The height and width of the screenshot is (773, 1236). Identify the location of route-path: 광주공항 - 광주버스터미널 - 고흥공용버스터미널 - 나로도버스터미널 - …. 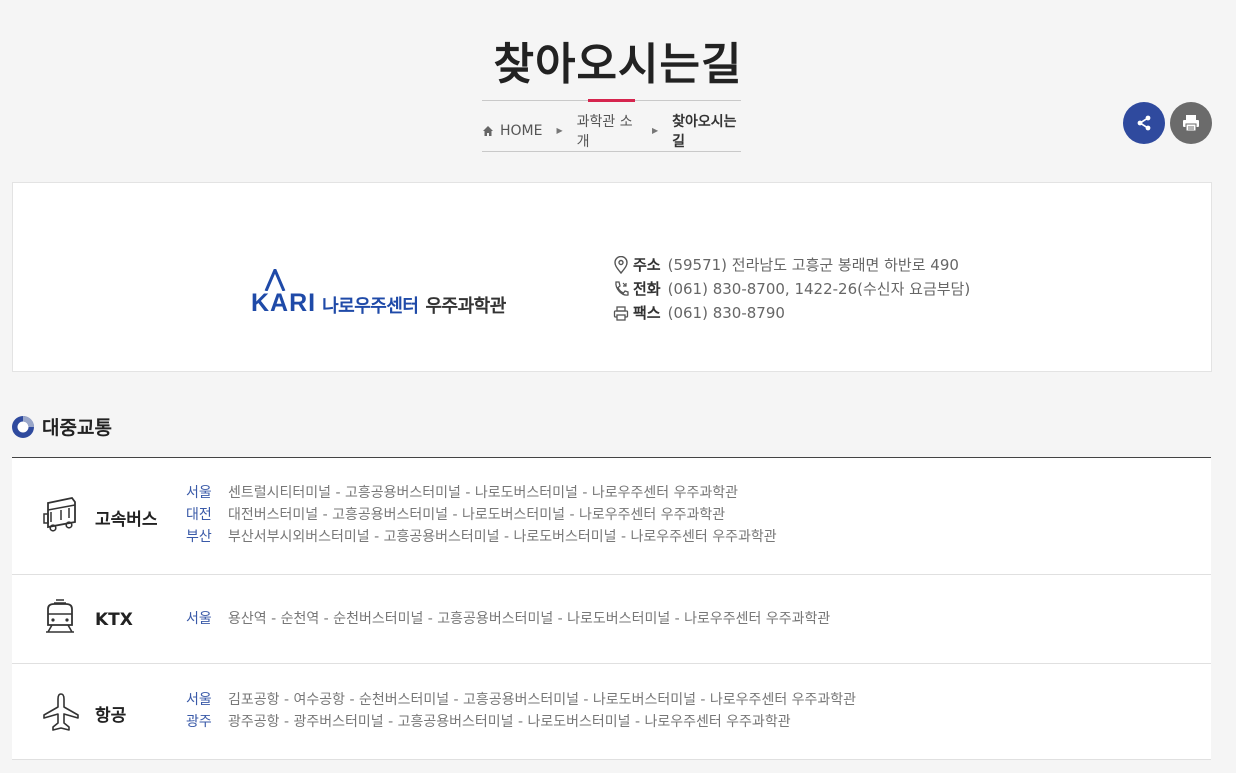
(509, 722).